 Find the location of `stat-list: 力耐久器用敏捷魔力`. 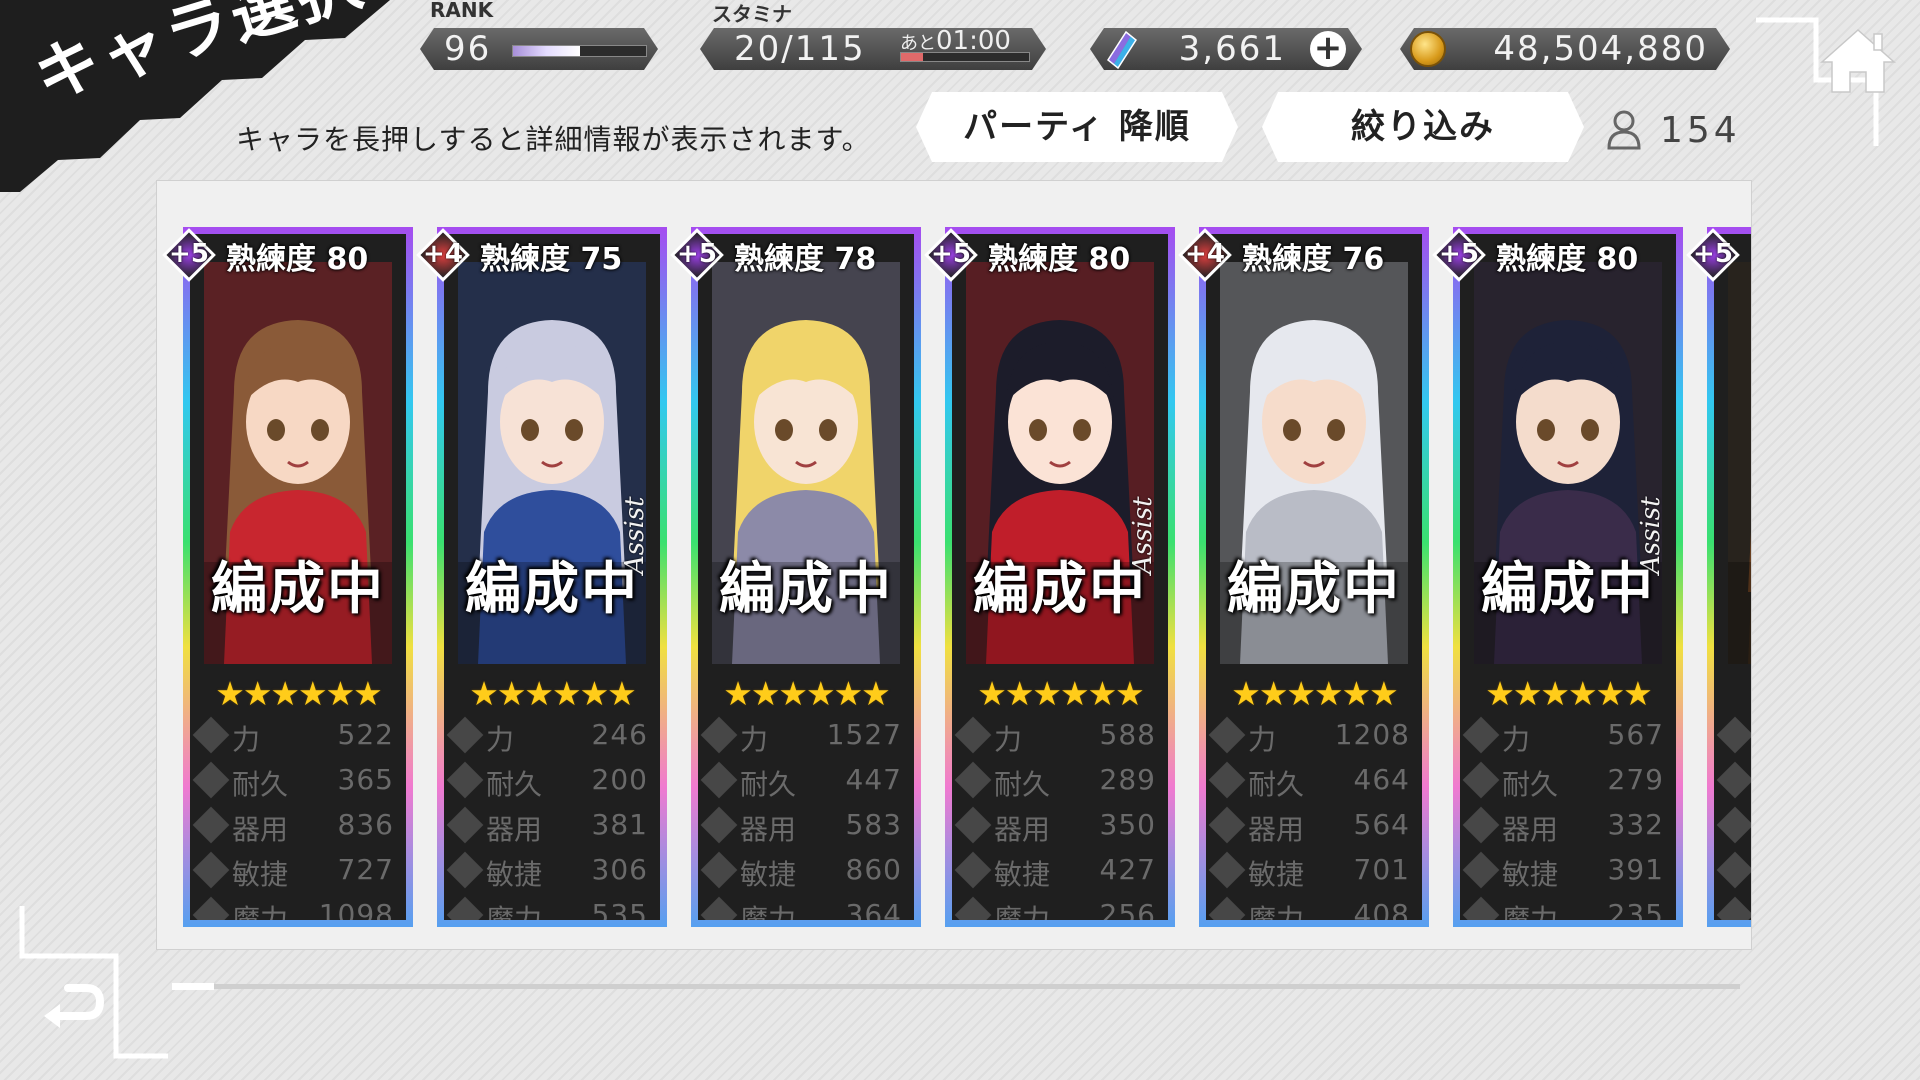

stat-list: 力耐久器用敏捷魔力 is located at coordinates (1733, 817).